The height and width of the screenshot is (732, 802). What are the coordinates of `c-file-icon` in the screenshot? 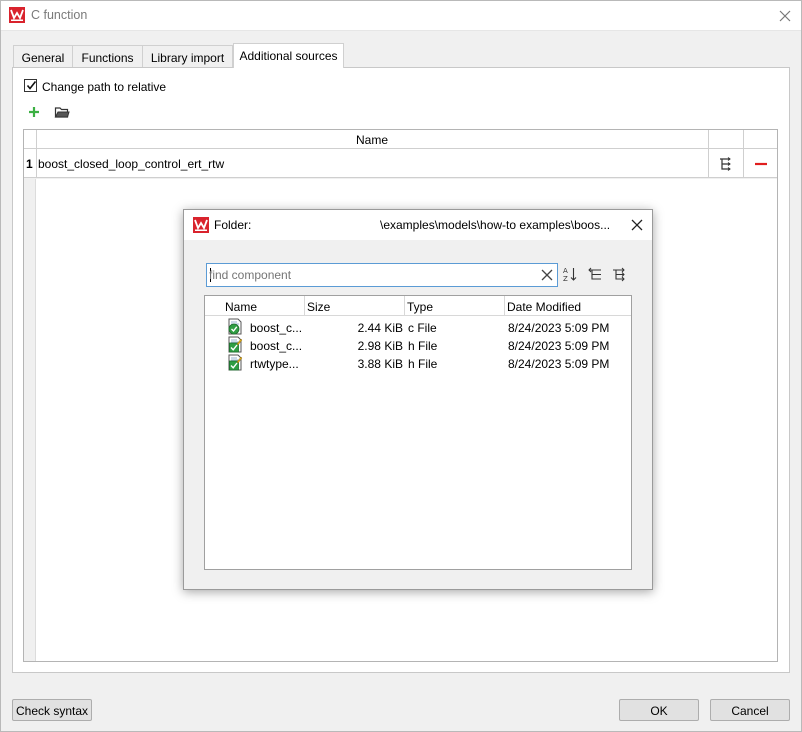 It's located at (235, 326).